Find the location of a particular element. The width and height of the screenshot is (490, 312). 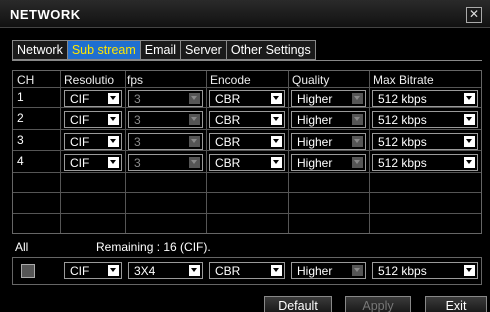

channel-number: 3 is located at coordinates (20, 140).